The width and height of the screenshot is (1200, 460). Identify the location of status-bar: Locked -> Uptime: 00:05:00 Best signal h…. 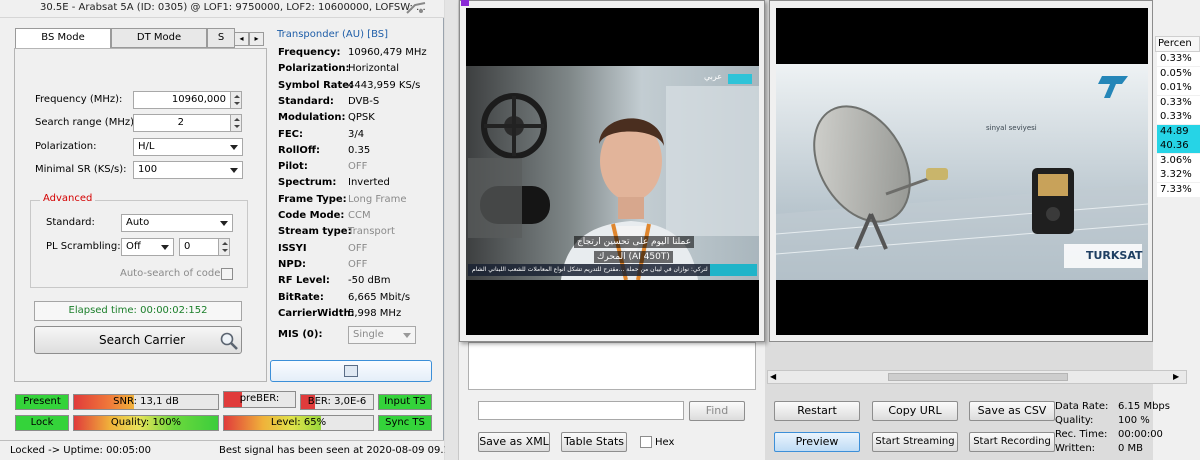
(225, 450).